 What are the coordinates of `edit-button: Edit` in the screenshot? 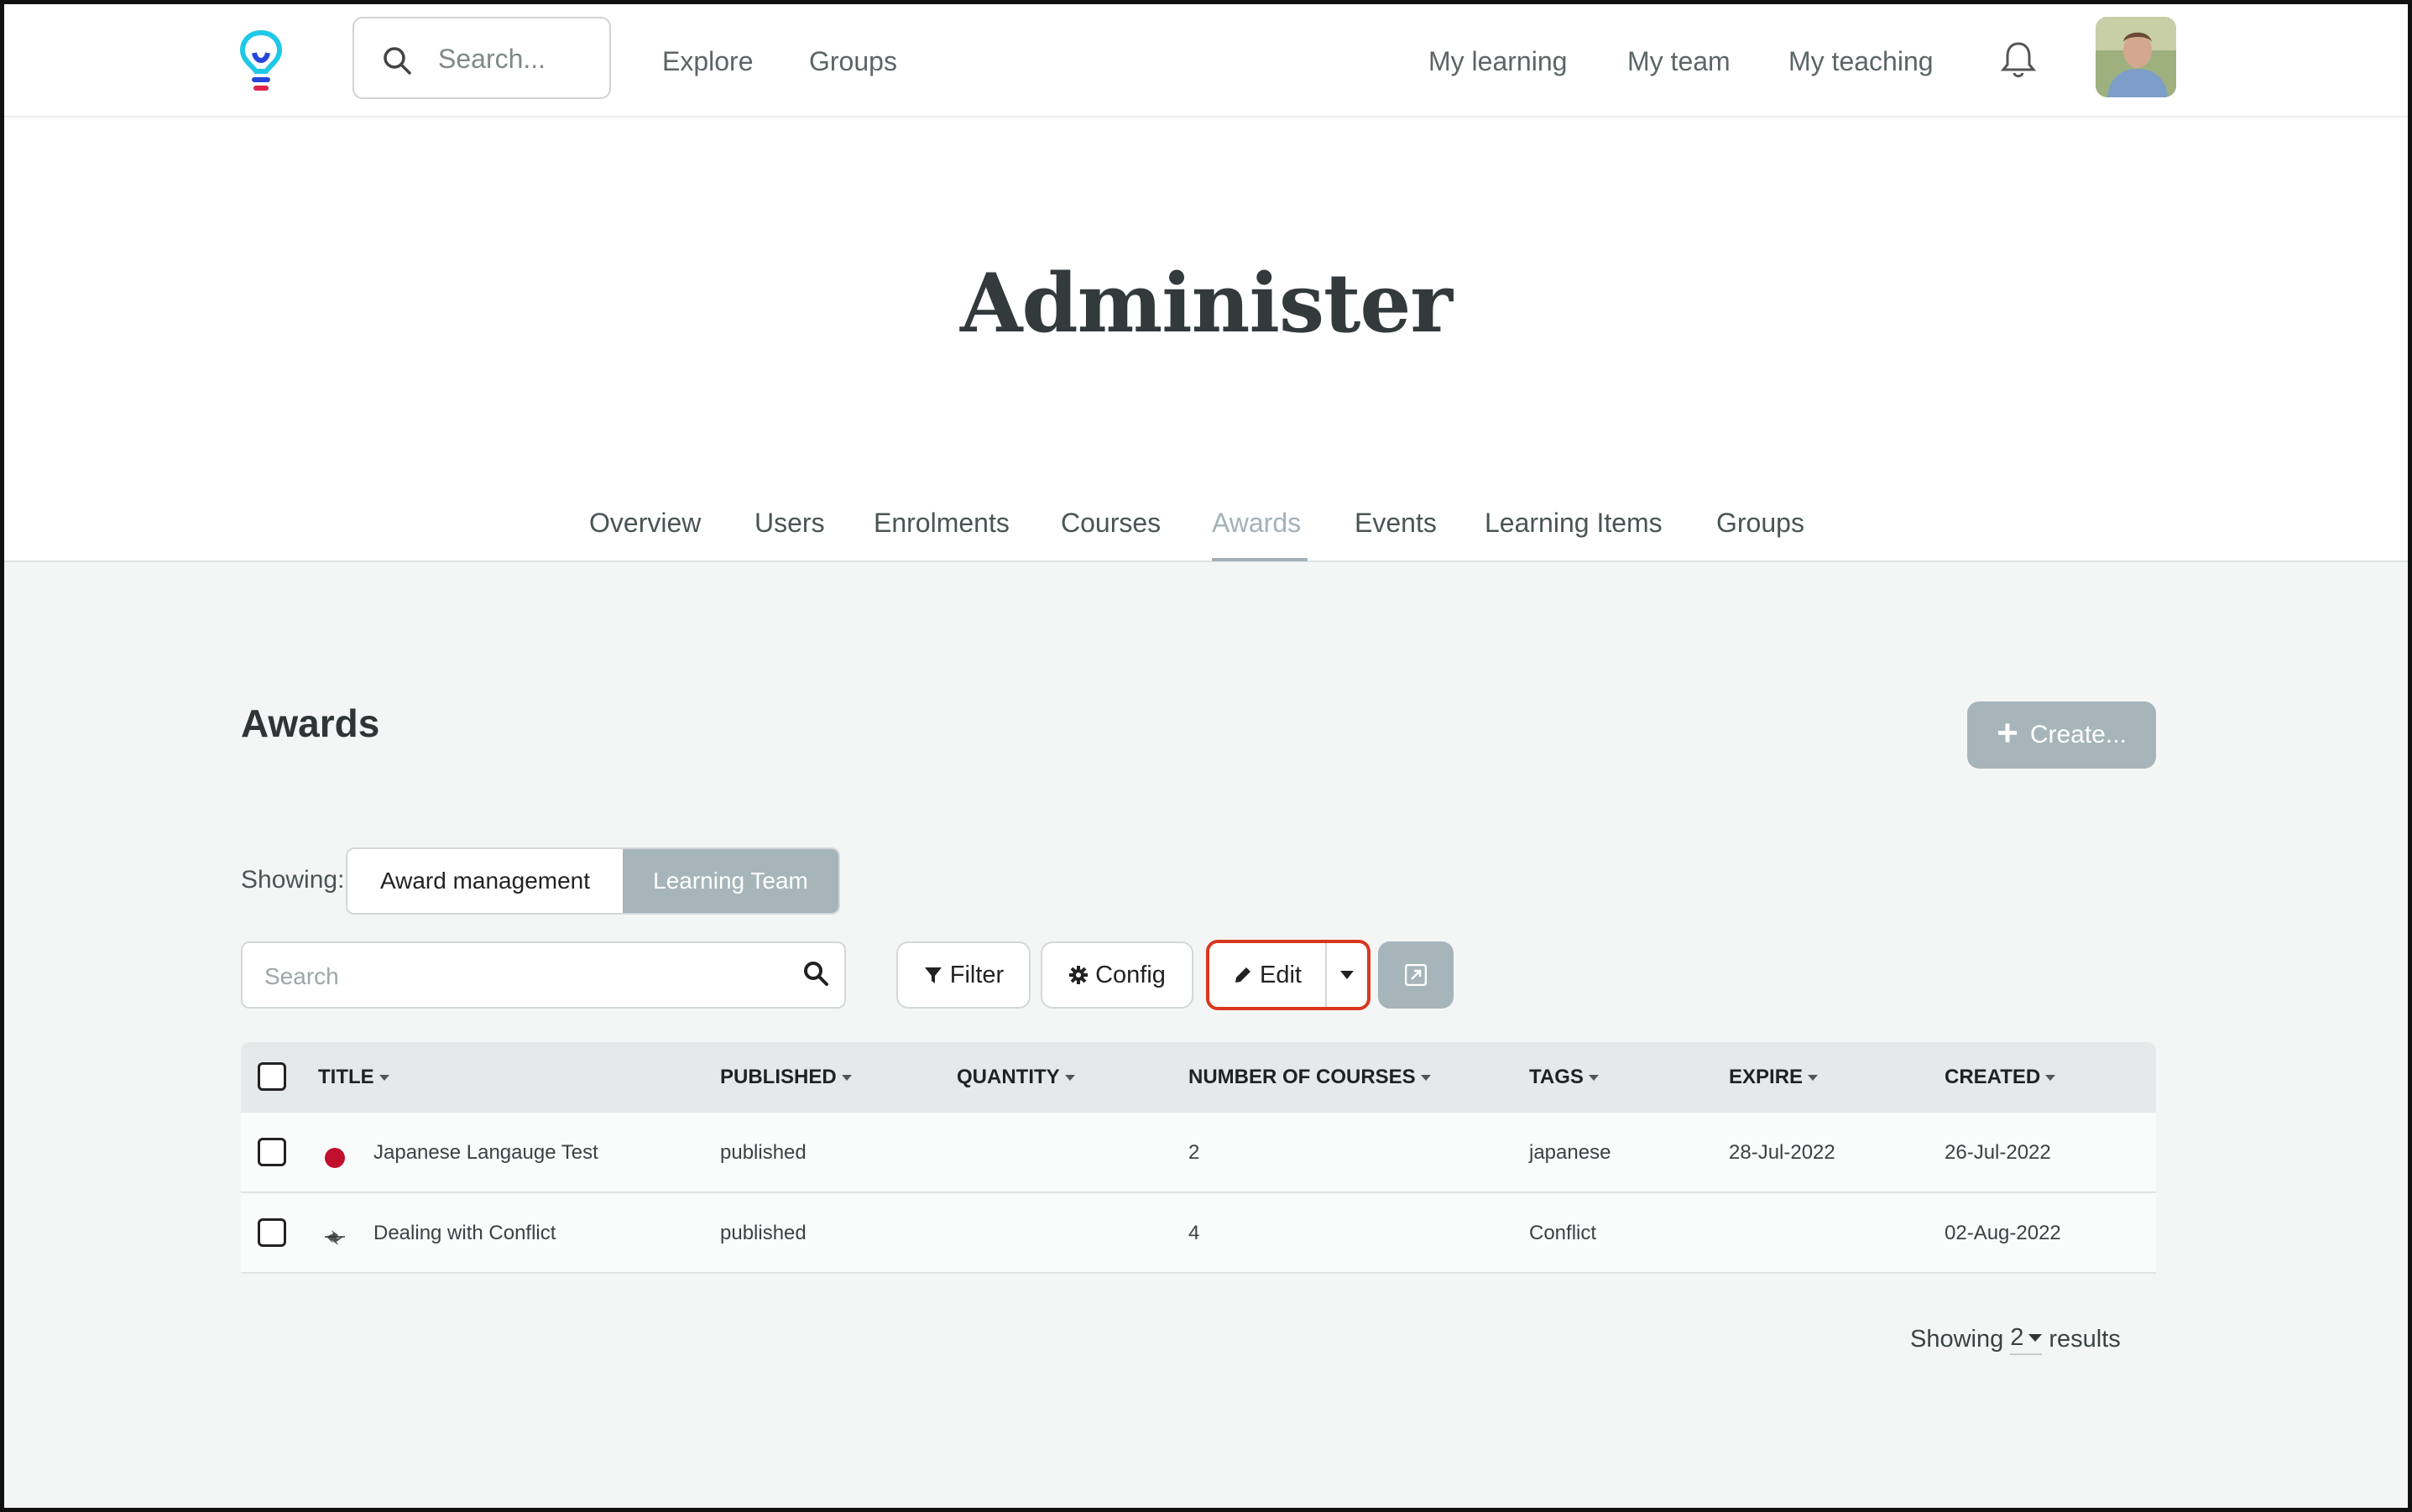 It's located at (1268, 975).